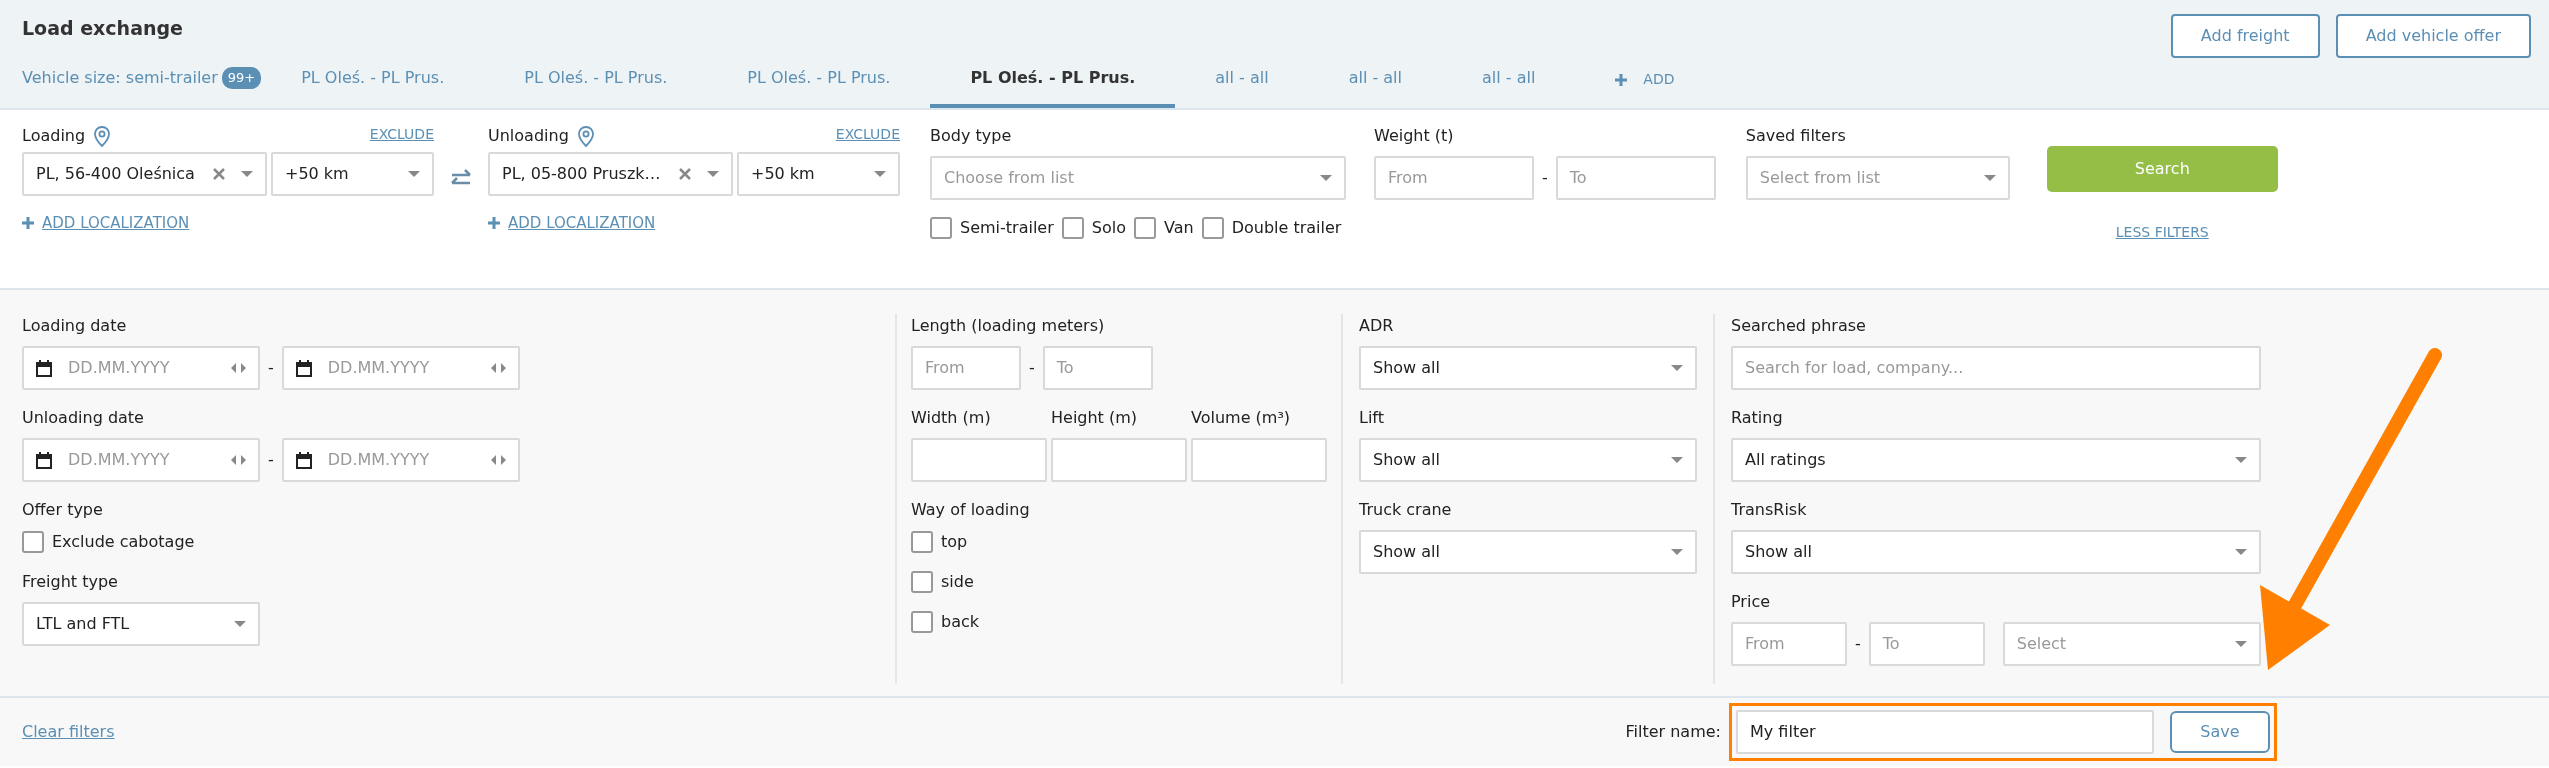  What do you see at coordinates (1996, 460) in the screenshot?
I see `dropdown: All ratings` at bounding box center [1996, 460].